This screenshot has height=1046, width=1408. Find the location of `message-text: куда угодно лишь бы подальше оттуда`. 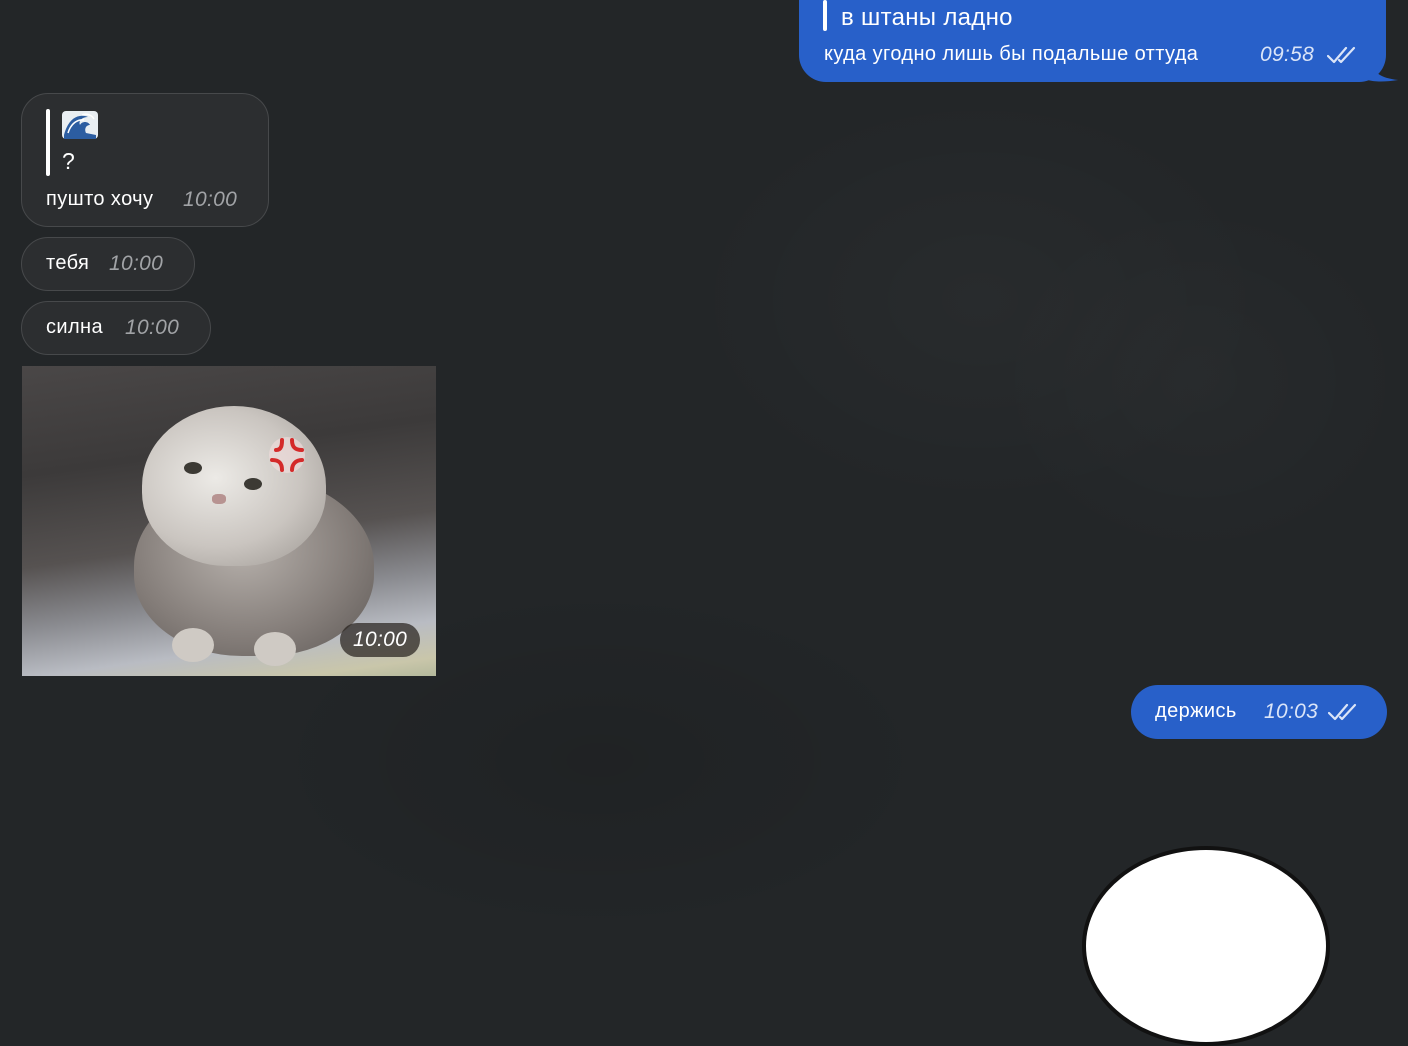

message-text: куда угодно лишь бы подальше оттуда is located at coordinates (1011, 54).